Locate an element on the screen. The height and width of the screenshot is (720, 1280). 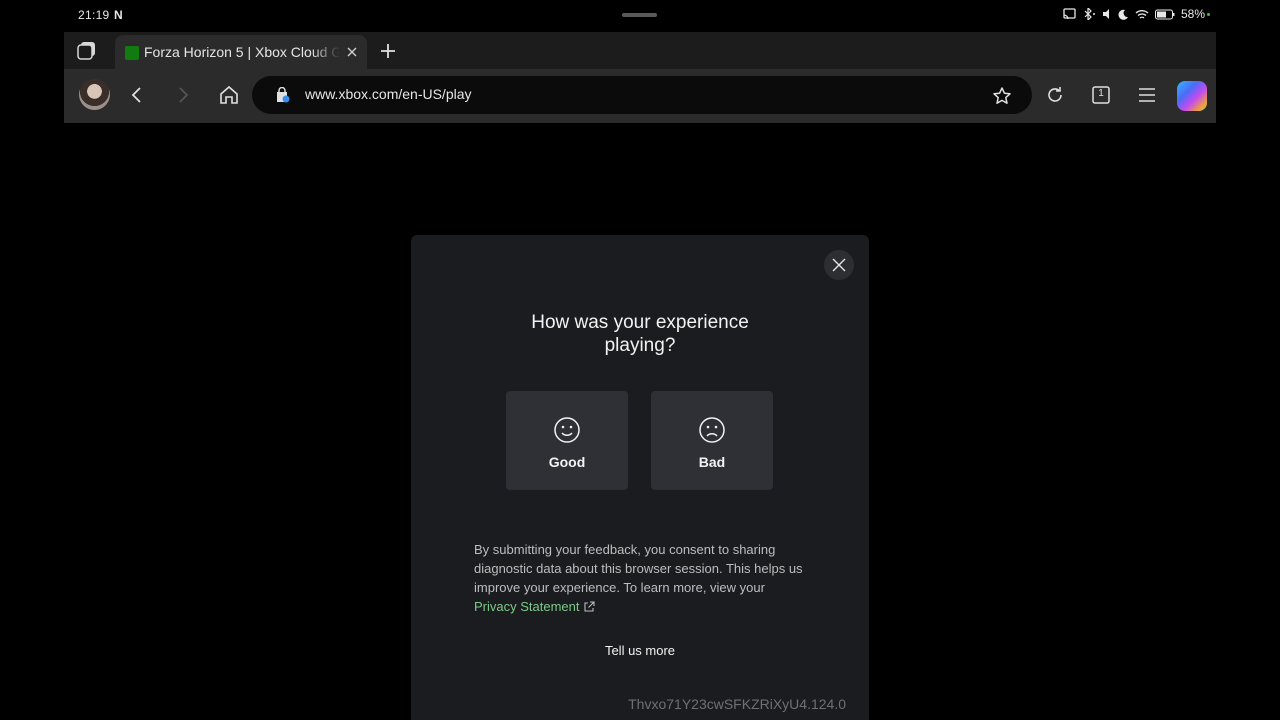
tab-title: Forza Horizon 5 | Xbox Cloud Gaming is located at coordinates (242, 52).